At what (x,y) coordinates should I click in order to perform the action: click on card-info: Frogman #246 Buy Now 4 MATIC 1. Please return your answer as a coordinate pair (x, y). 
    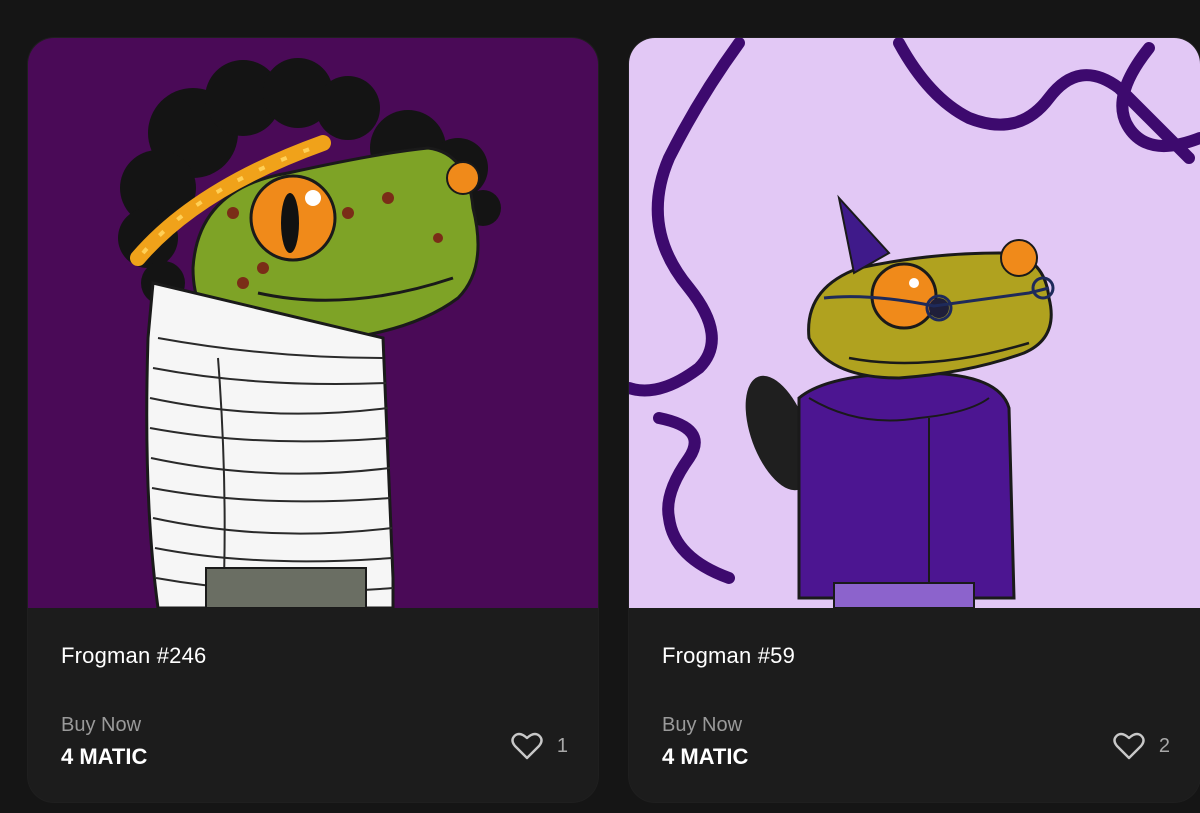
    Looking at the image, I should click on (313, 705).